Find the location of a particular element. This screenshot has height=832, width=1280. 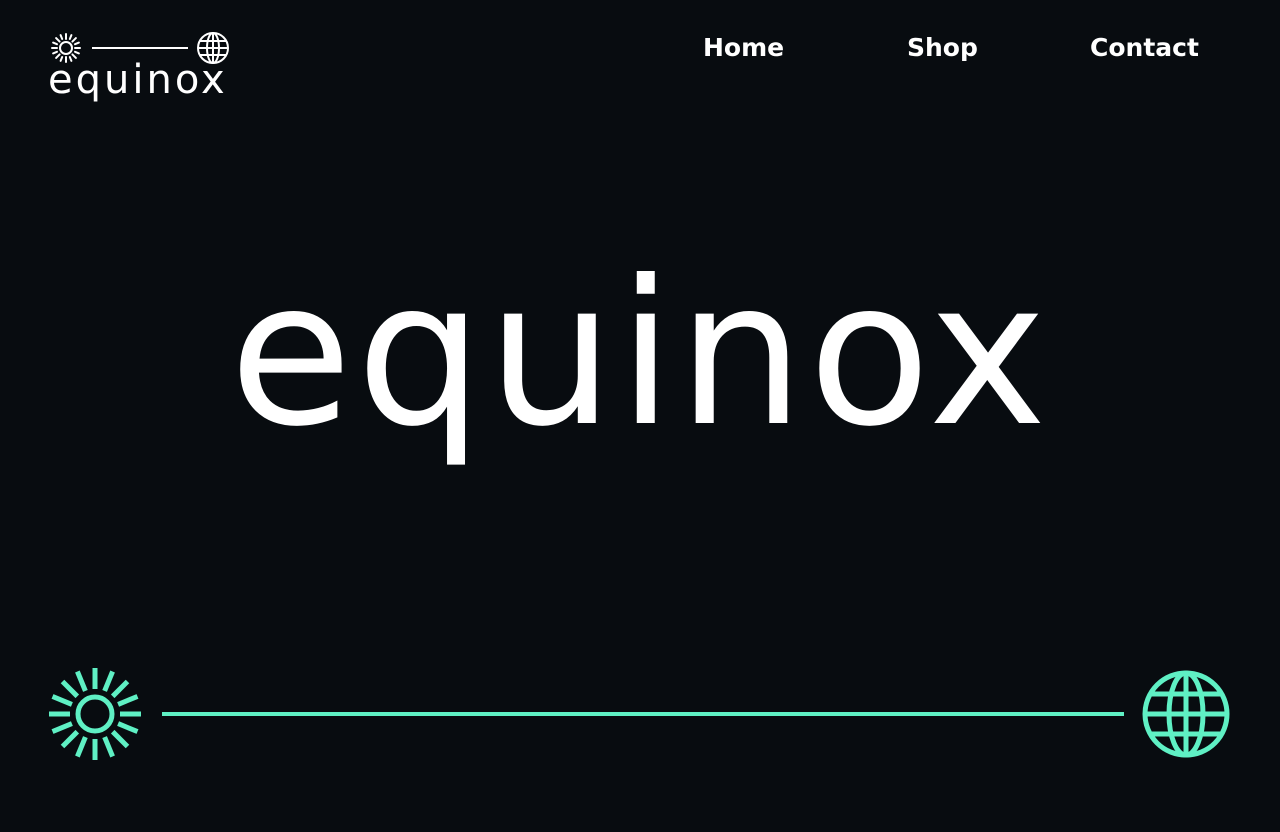

brand-logo: equinox is located at coordinates (140, 70).